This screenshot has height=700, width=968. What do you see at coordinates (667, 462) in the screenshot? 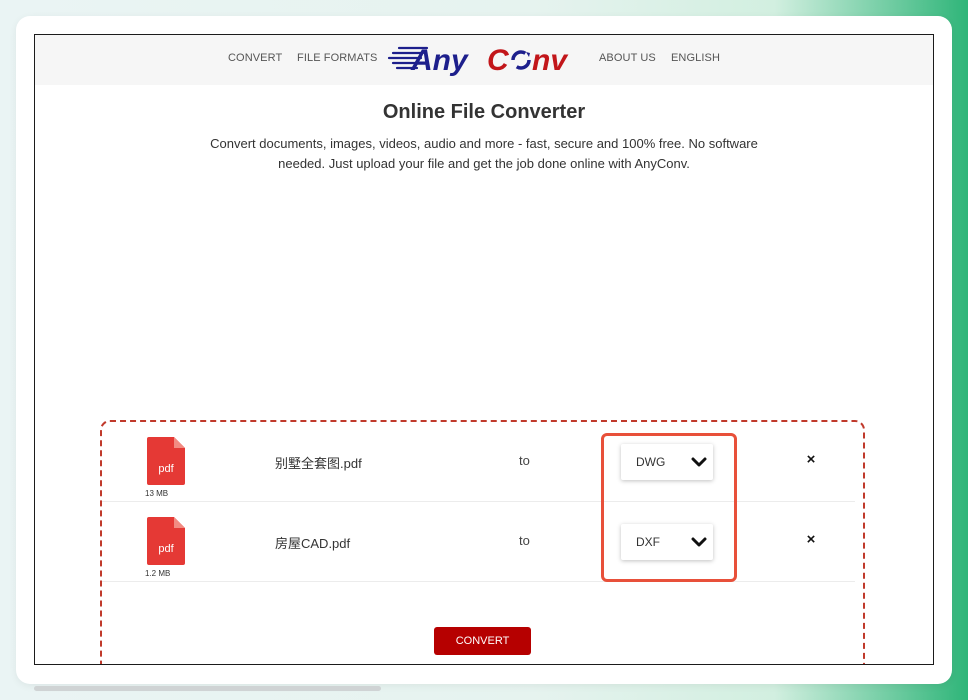
I see `target-format-select: DWG` at bounding box center [667, 462].